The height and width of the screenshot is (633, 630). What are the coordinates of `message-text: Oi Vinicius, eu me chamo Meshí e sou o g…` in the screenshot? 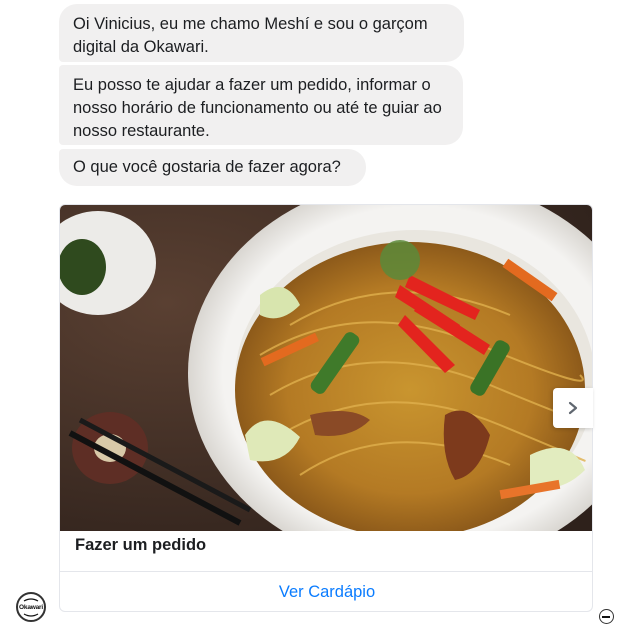 It's located at (250, 35).